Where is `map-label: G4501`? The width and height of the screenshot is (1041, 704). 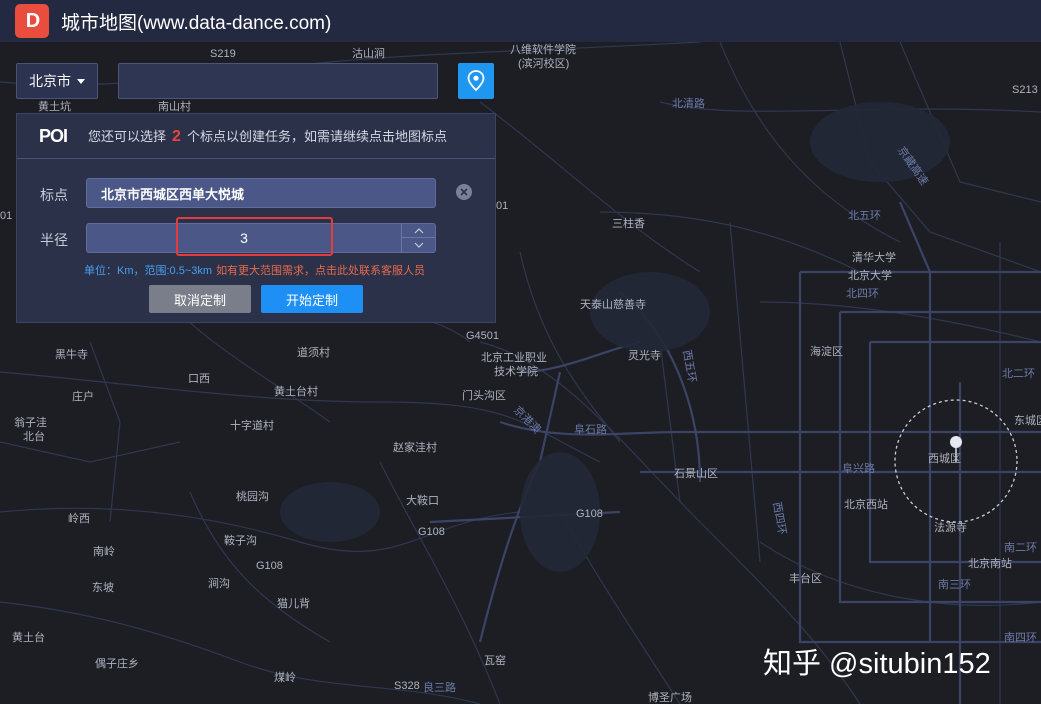
map-label: G4501 is located at coordinates (483, 336).